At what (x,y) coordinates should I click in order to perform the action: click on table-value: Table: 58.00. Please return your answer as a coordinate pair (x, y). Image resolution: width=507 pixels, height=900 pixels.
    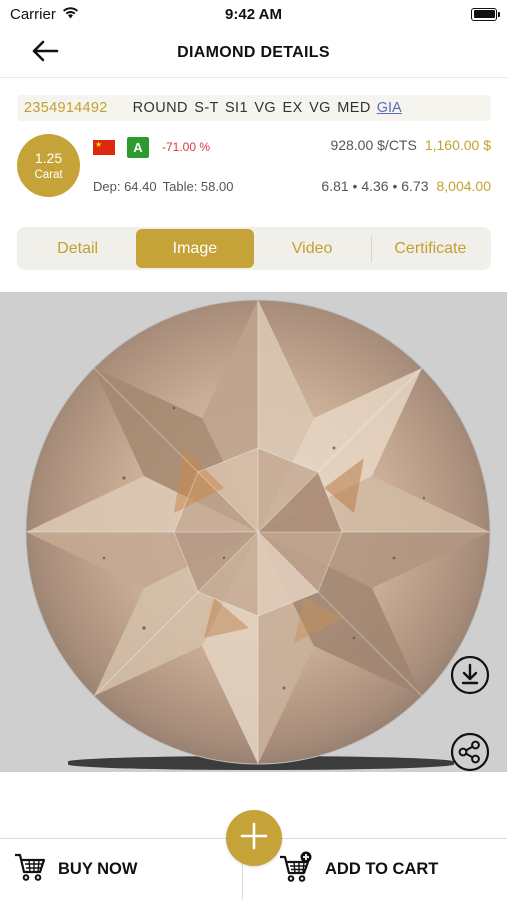
    Looking at the image, I should click on (198, 186).